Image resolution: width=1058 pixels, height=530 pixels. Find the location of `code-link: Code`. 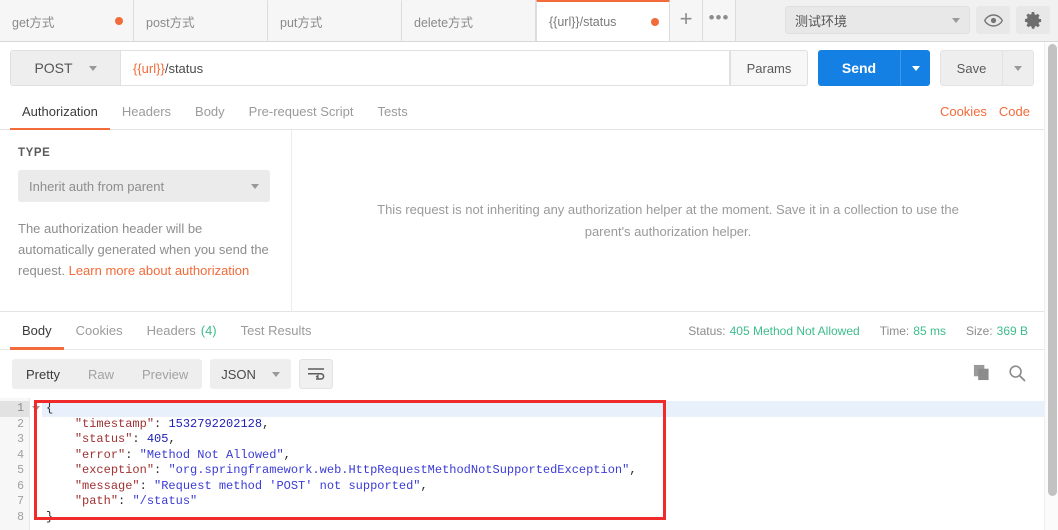

code-link: Code is located at coordinates (1014, 111).